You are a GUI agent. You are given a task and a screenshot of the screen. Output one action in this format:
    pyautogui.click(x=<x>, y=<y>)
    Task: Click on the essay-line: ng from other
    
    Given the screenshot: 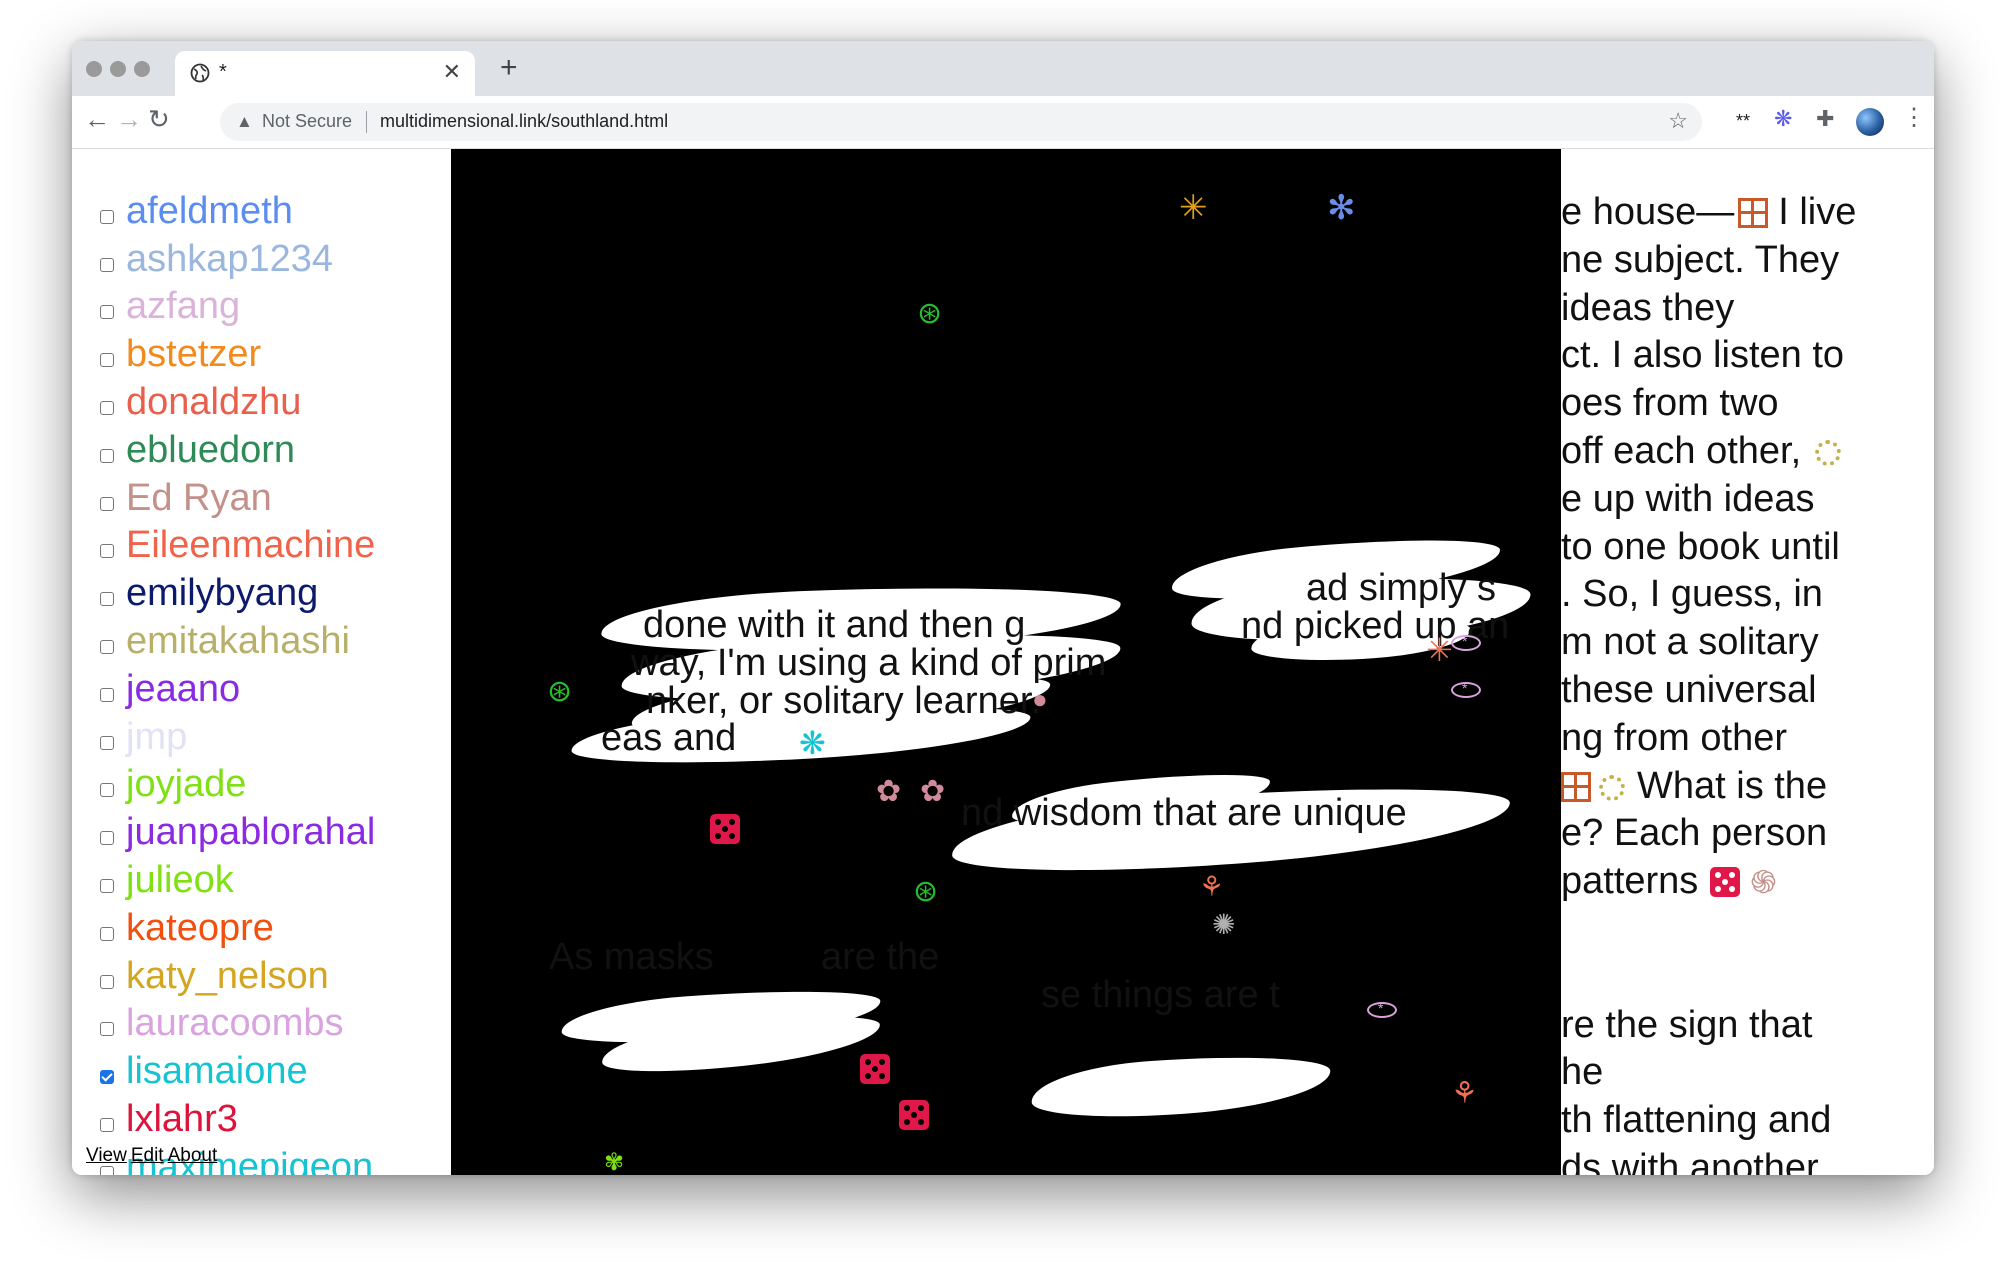 What is the action you would take?
    pyautogui.click(x=1708, y=739)
    